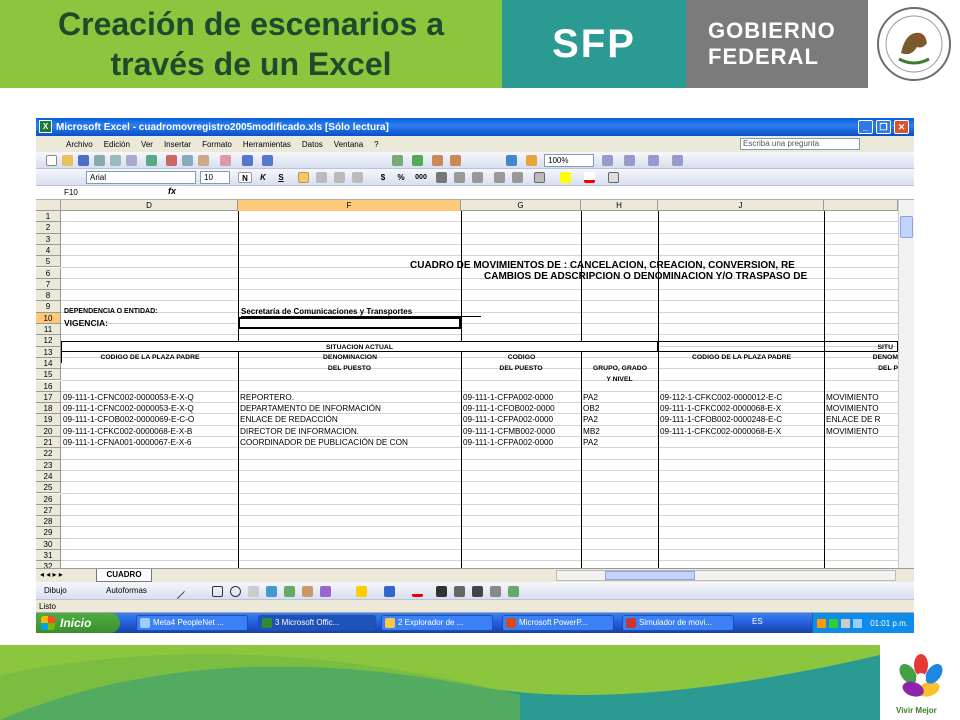 Image resolution: width=960 pixels, height=720 pixels. Describe the element at coordinates (620, 419) in the screenshot. I see `table-cell-h: PA2` at that location.